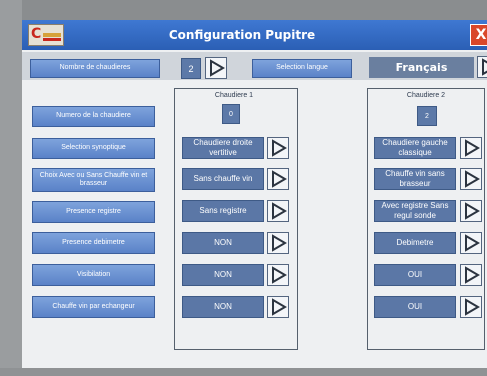 Image resolution: width=487 pixels, height=376 pixels. I want to click on boiler-1-wine-heater-next-button, so click(278, 179).